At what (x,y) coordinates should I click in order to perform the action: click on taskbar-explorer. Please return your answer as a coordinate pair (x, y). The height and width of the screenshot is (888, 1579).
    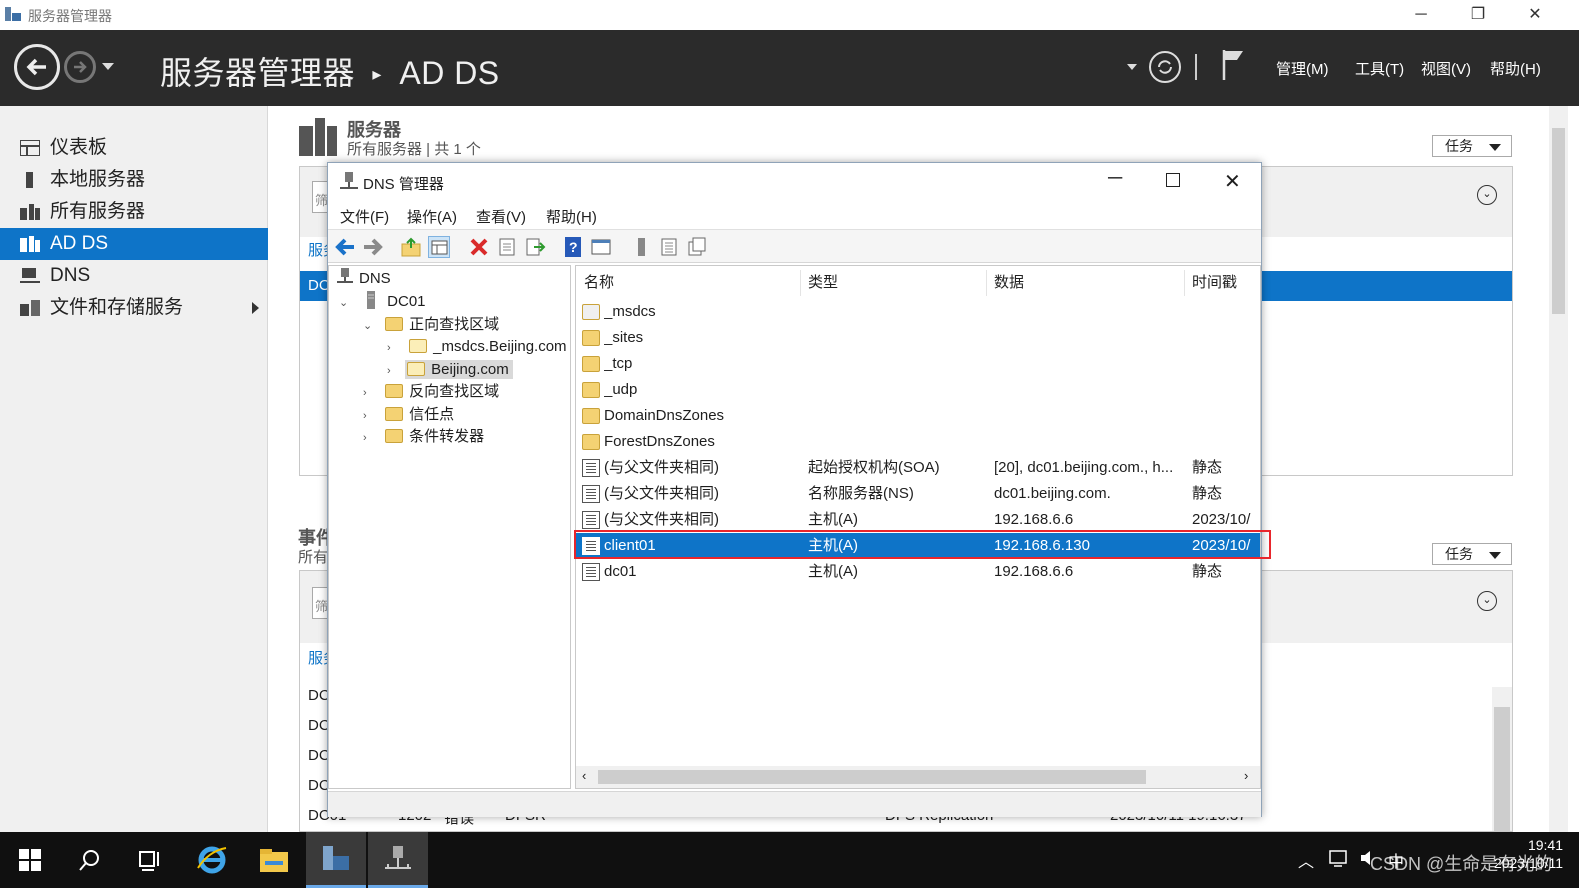
    Looking at the image, I should click on (274, 860).